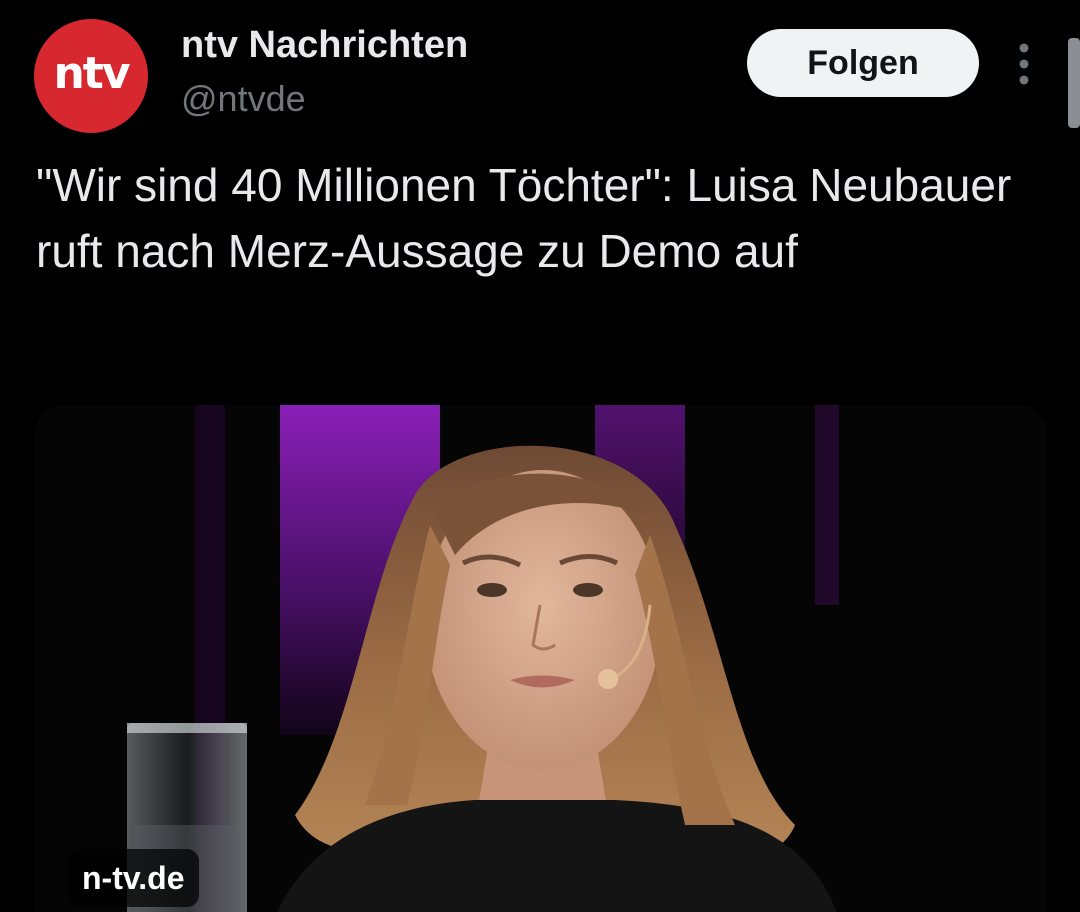  I want to click on scrollbar, so click(1074, 83).